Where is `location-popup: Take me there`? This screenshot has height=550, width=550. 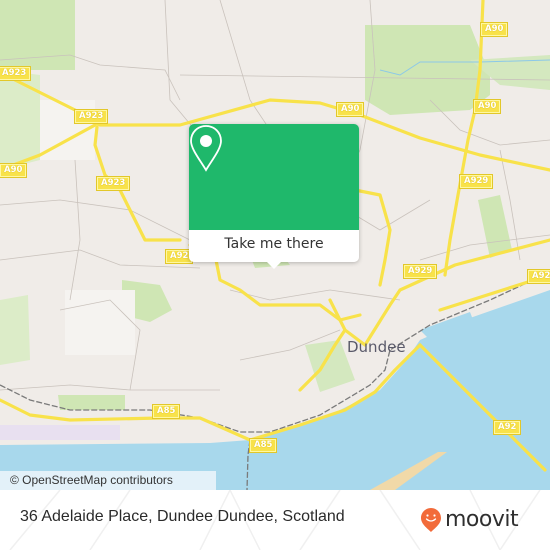
location-popup: Take me there is located at coordinates (274, 196).